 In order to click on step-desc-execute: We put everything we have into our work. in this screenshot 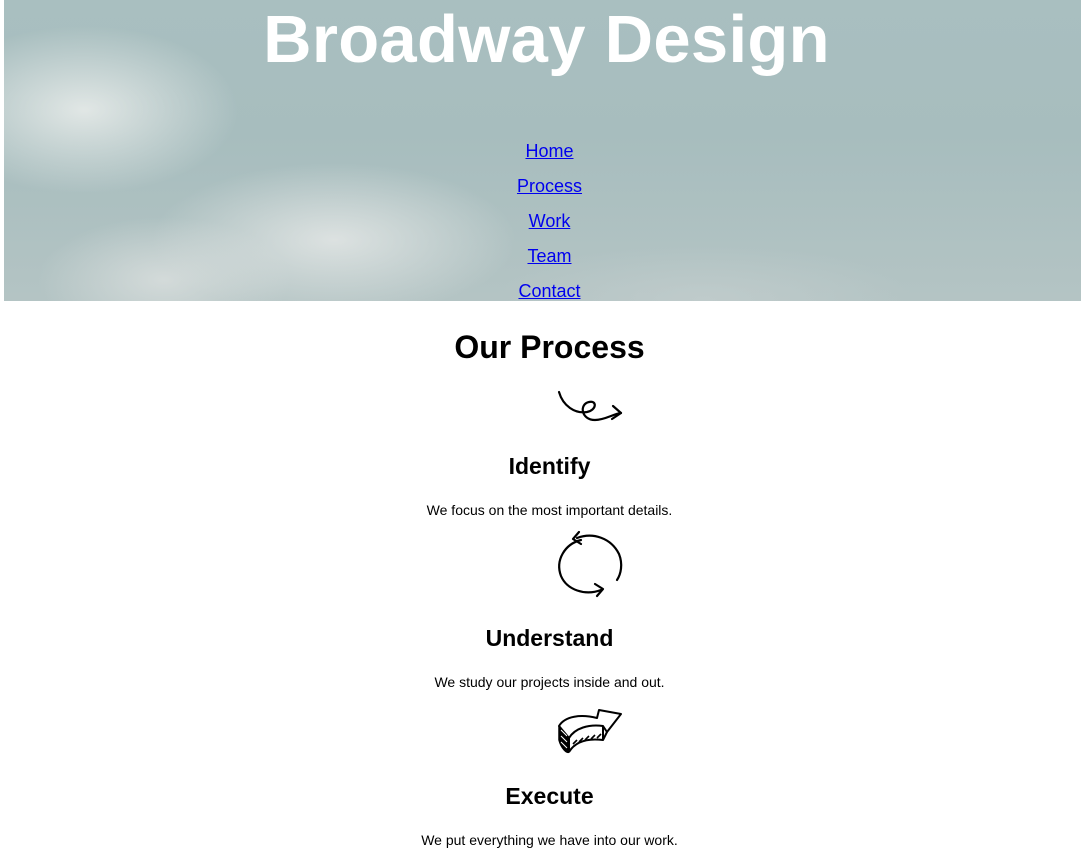, I will do `click(549, 840)`.